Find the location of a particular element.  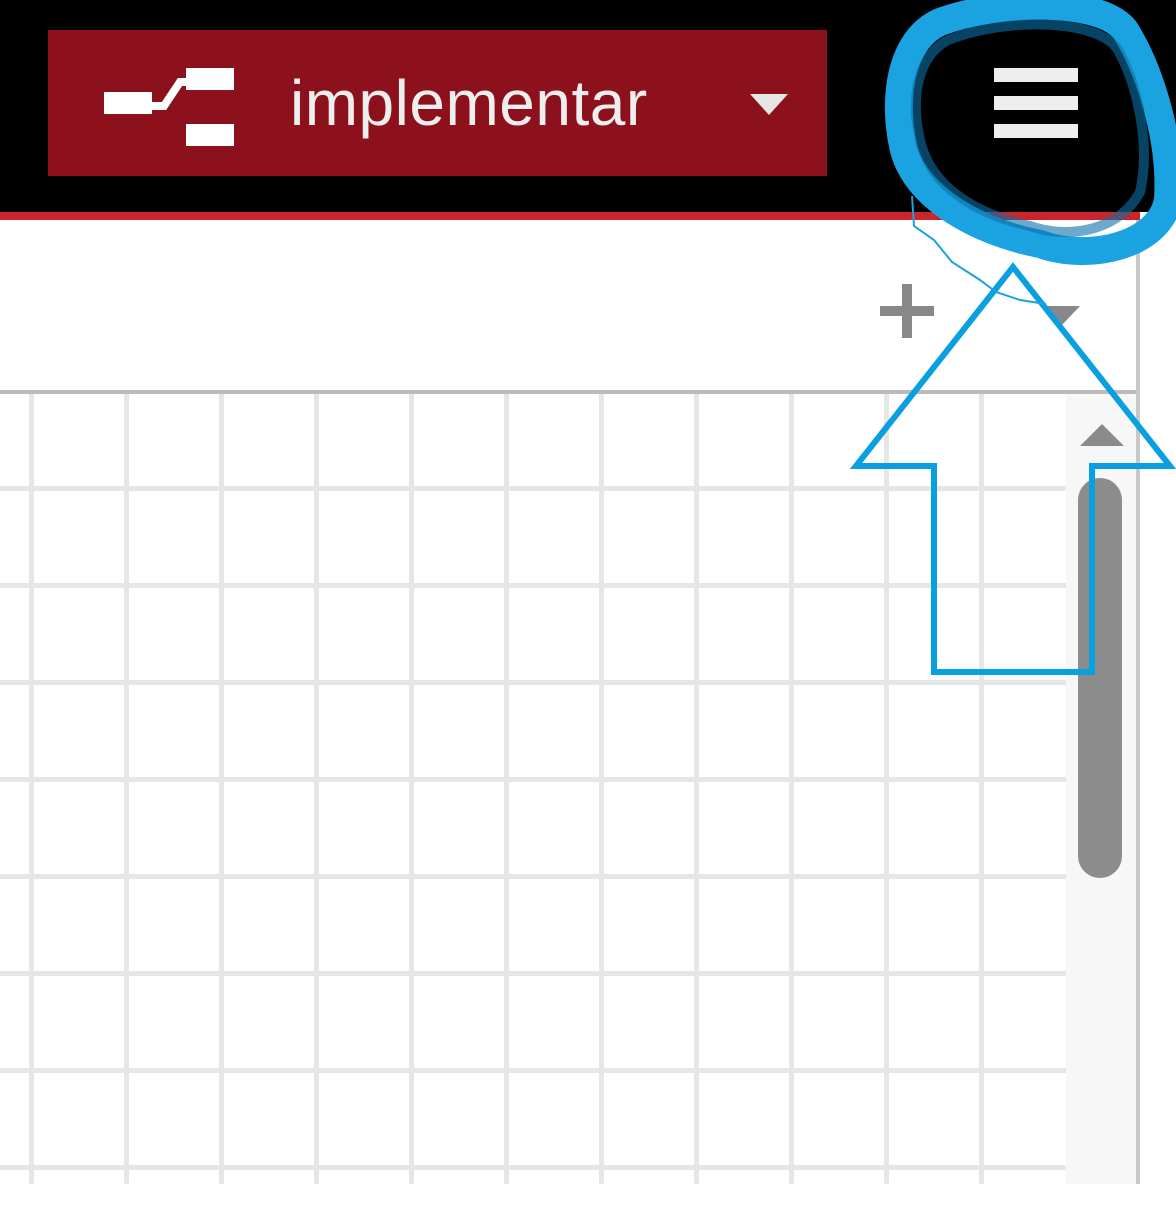

sidebar-divider is located at coordinates (1138, 702).